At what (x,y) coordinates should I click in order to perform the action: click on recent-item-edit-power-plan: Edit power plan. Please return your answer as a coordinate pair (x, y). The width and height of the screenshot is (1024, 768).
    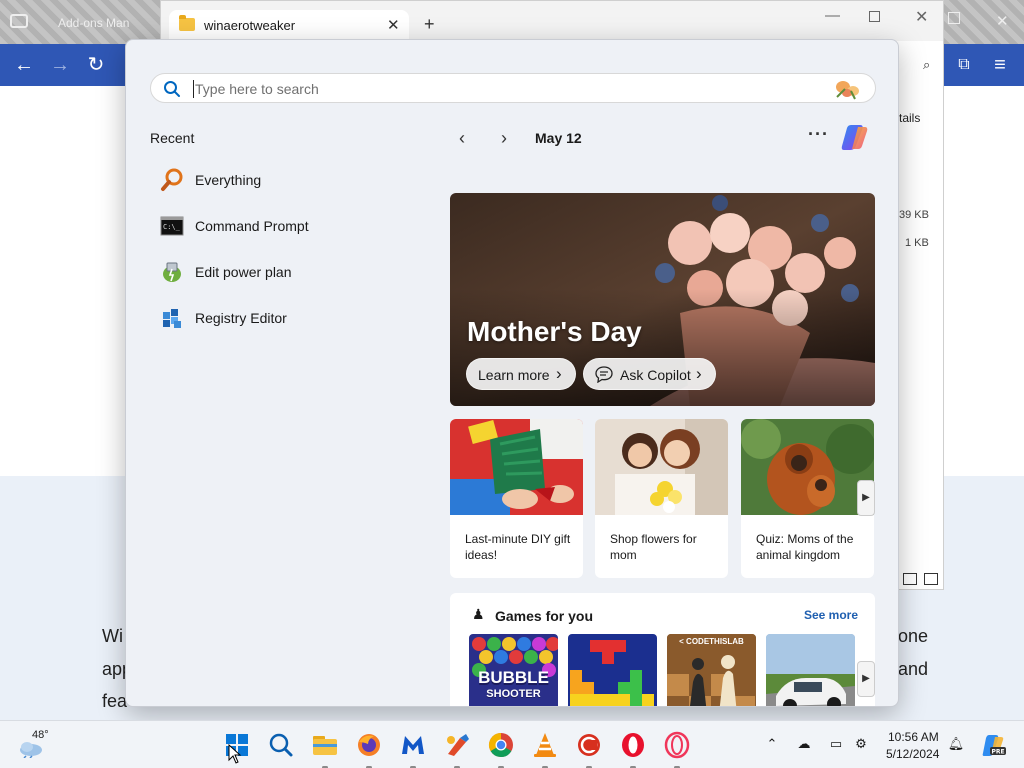
    Looking at the image, I should click on (290, 272).